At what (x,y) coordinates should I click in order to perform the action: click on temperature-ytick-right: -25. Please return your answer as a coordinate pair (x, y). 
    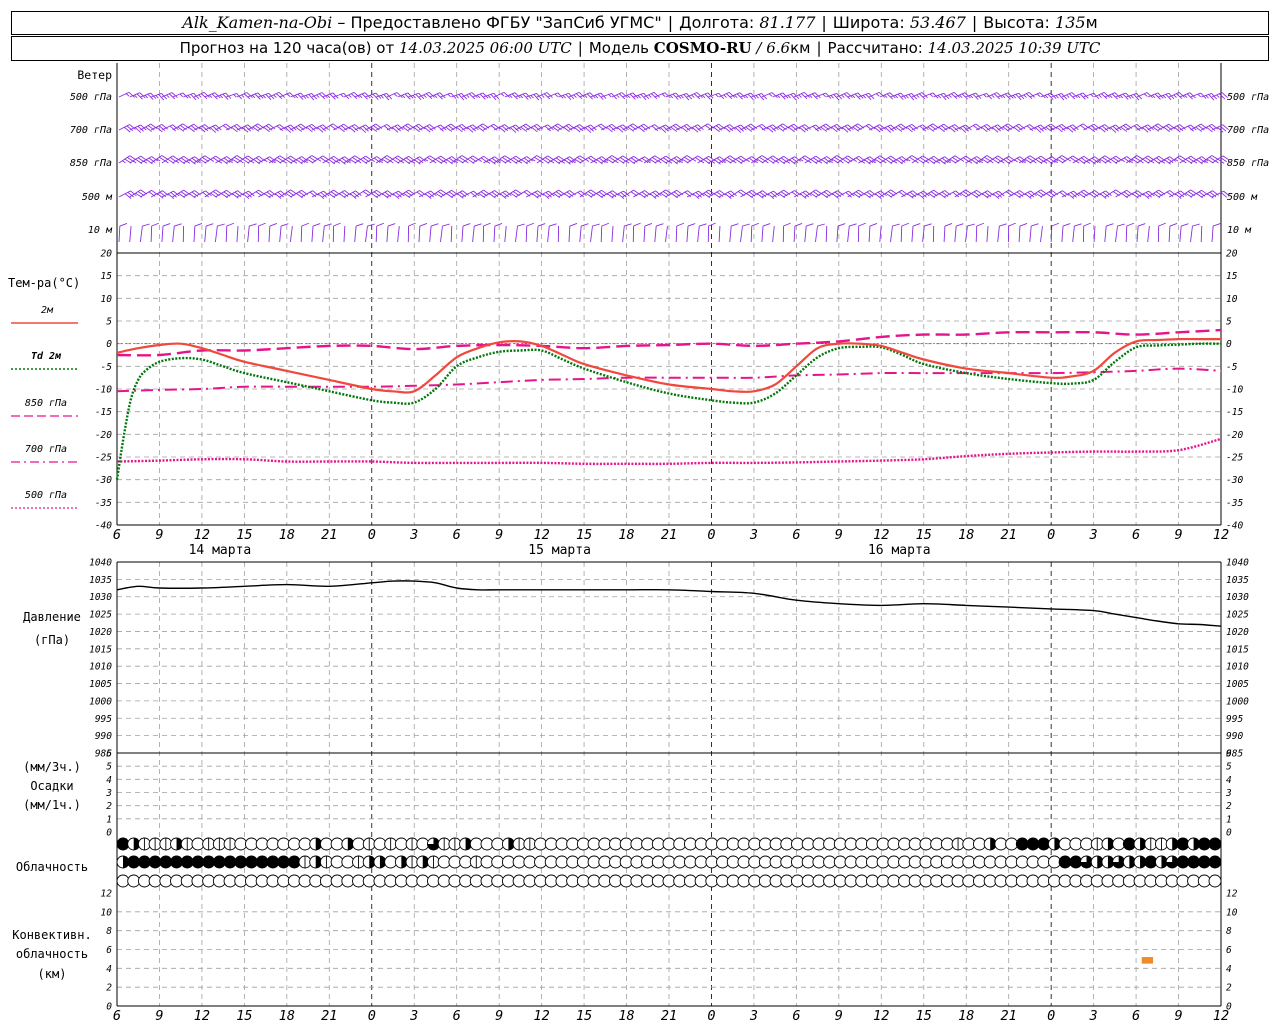
    Looking at the image, I should click on (1234, 458).